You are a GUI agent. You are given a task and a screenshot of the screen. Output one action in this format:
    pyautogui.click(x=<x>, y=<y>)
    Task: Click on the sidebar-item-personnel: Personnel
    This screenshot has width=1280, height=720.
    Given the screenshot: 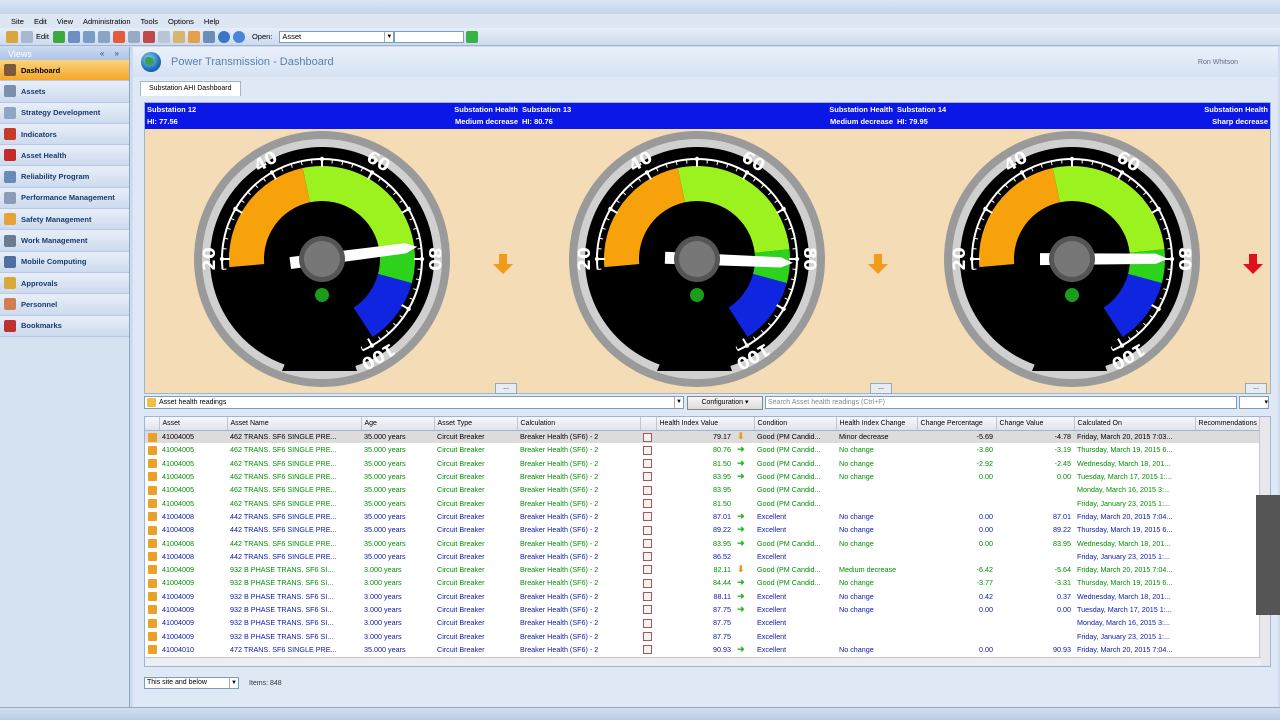 What is the action you would take?
    pyautogui.click(x=64, y=305)
    